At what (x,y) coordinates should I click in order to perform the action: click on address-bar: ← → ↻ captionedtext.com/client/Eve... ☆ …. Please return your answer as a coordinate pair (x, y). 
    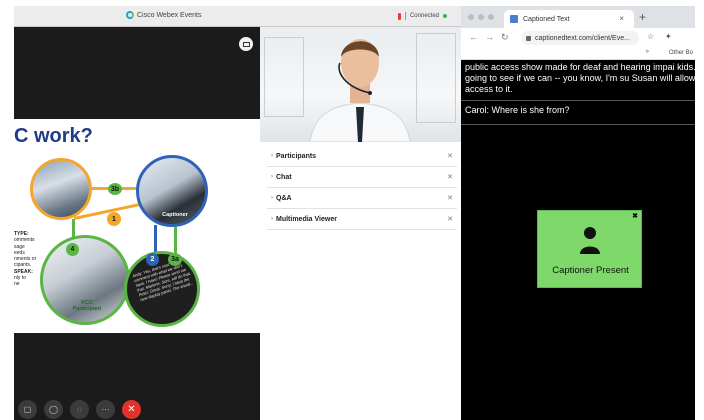
    Looking at the image, I should click on (578, 38).